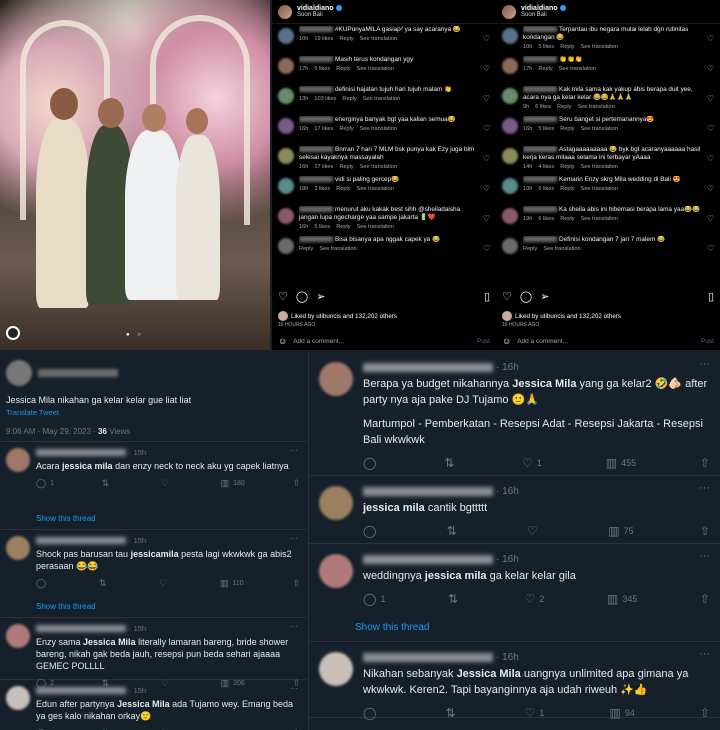 This screenshot has height=730, width=720. What do you see at coordinates (45, 483) in the screenshot?
I see `reply-action: ◯1` at bounding box center [45, 483].